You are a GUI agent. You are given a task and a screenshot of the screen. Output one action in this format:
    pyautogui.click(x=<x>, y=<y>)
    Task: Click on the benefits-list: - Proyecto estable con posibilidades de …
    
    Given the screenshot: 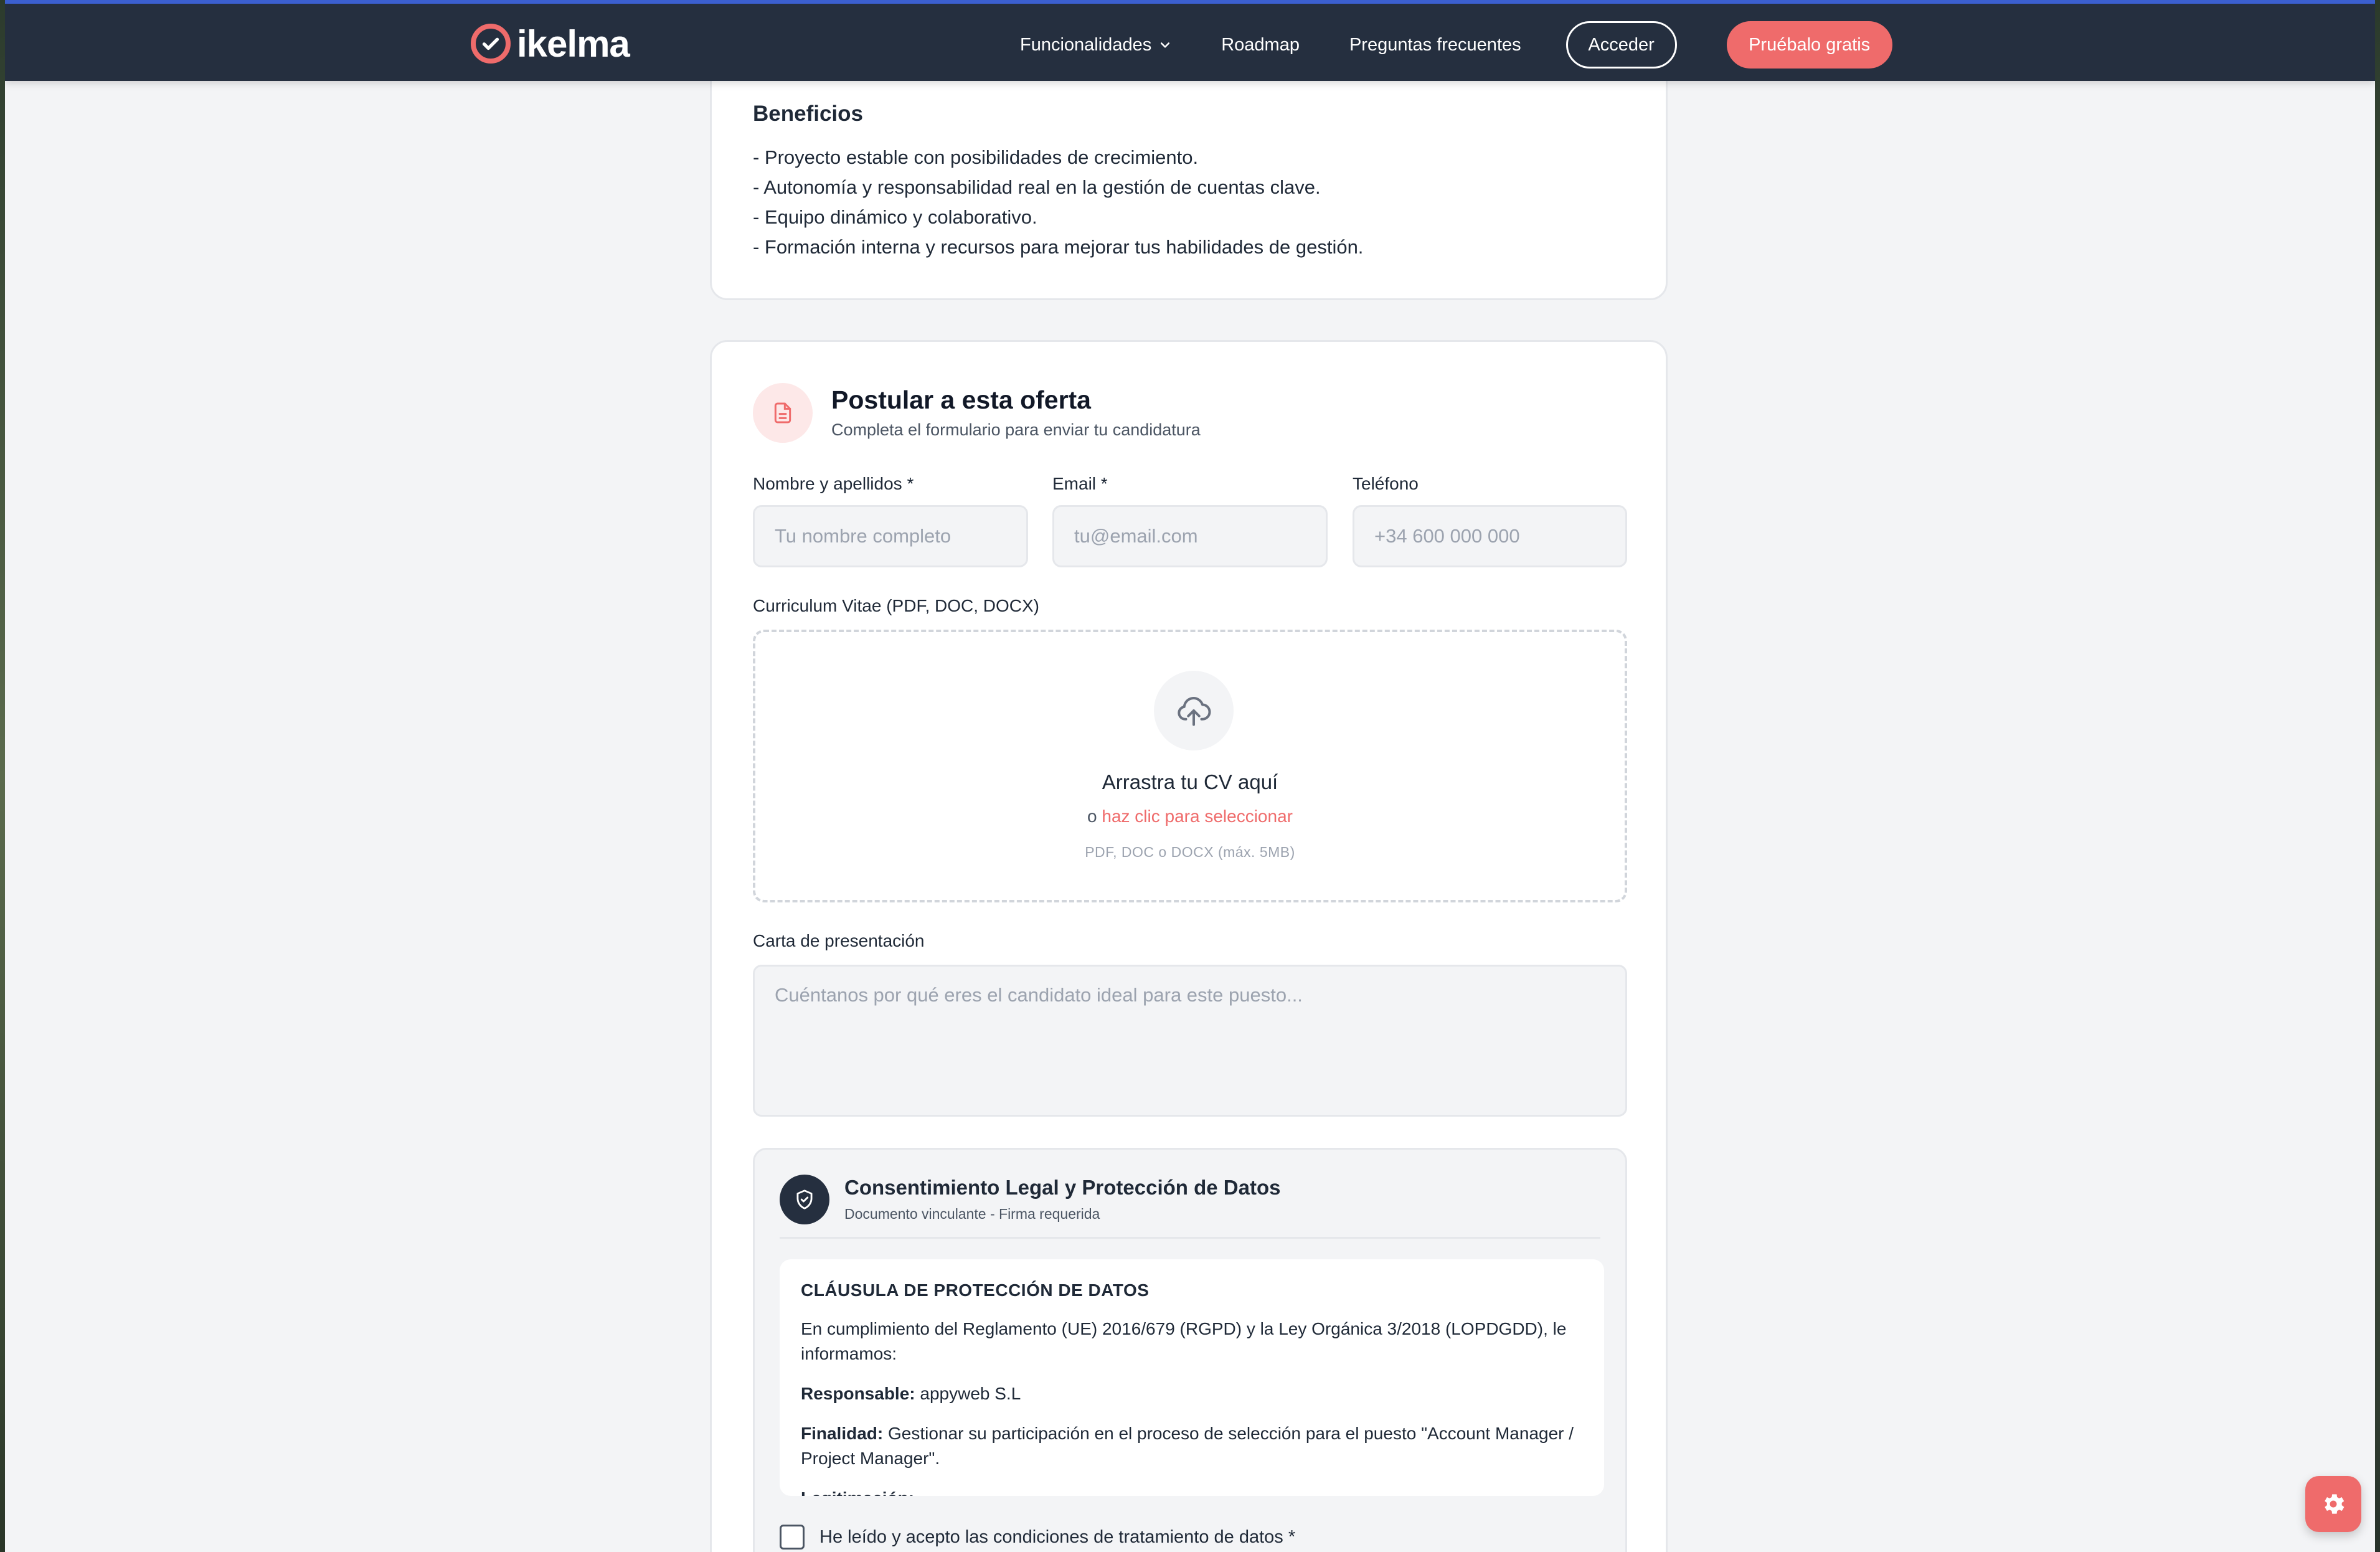 What is the action you would take?
    pyautogui.click(x=1058, y=203)
    